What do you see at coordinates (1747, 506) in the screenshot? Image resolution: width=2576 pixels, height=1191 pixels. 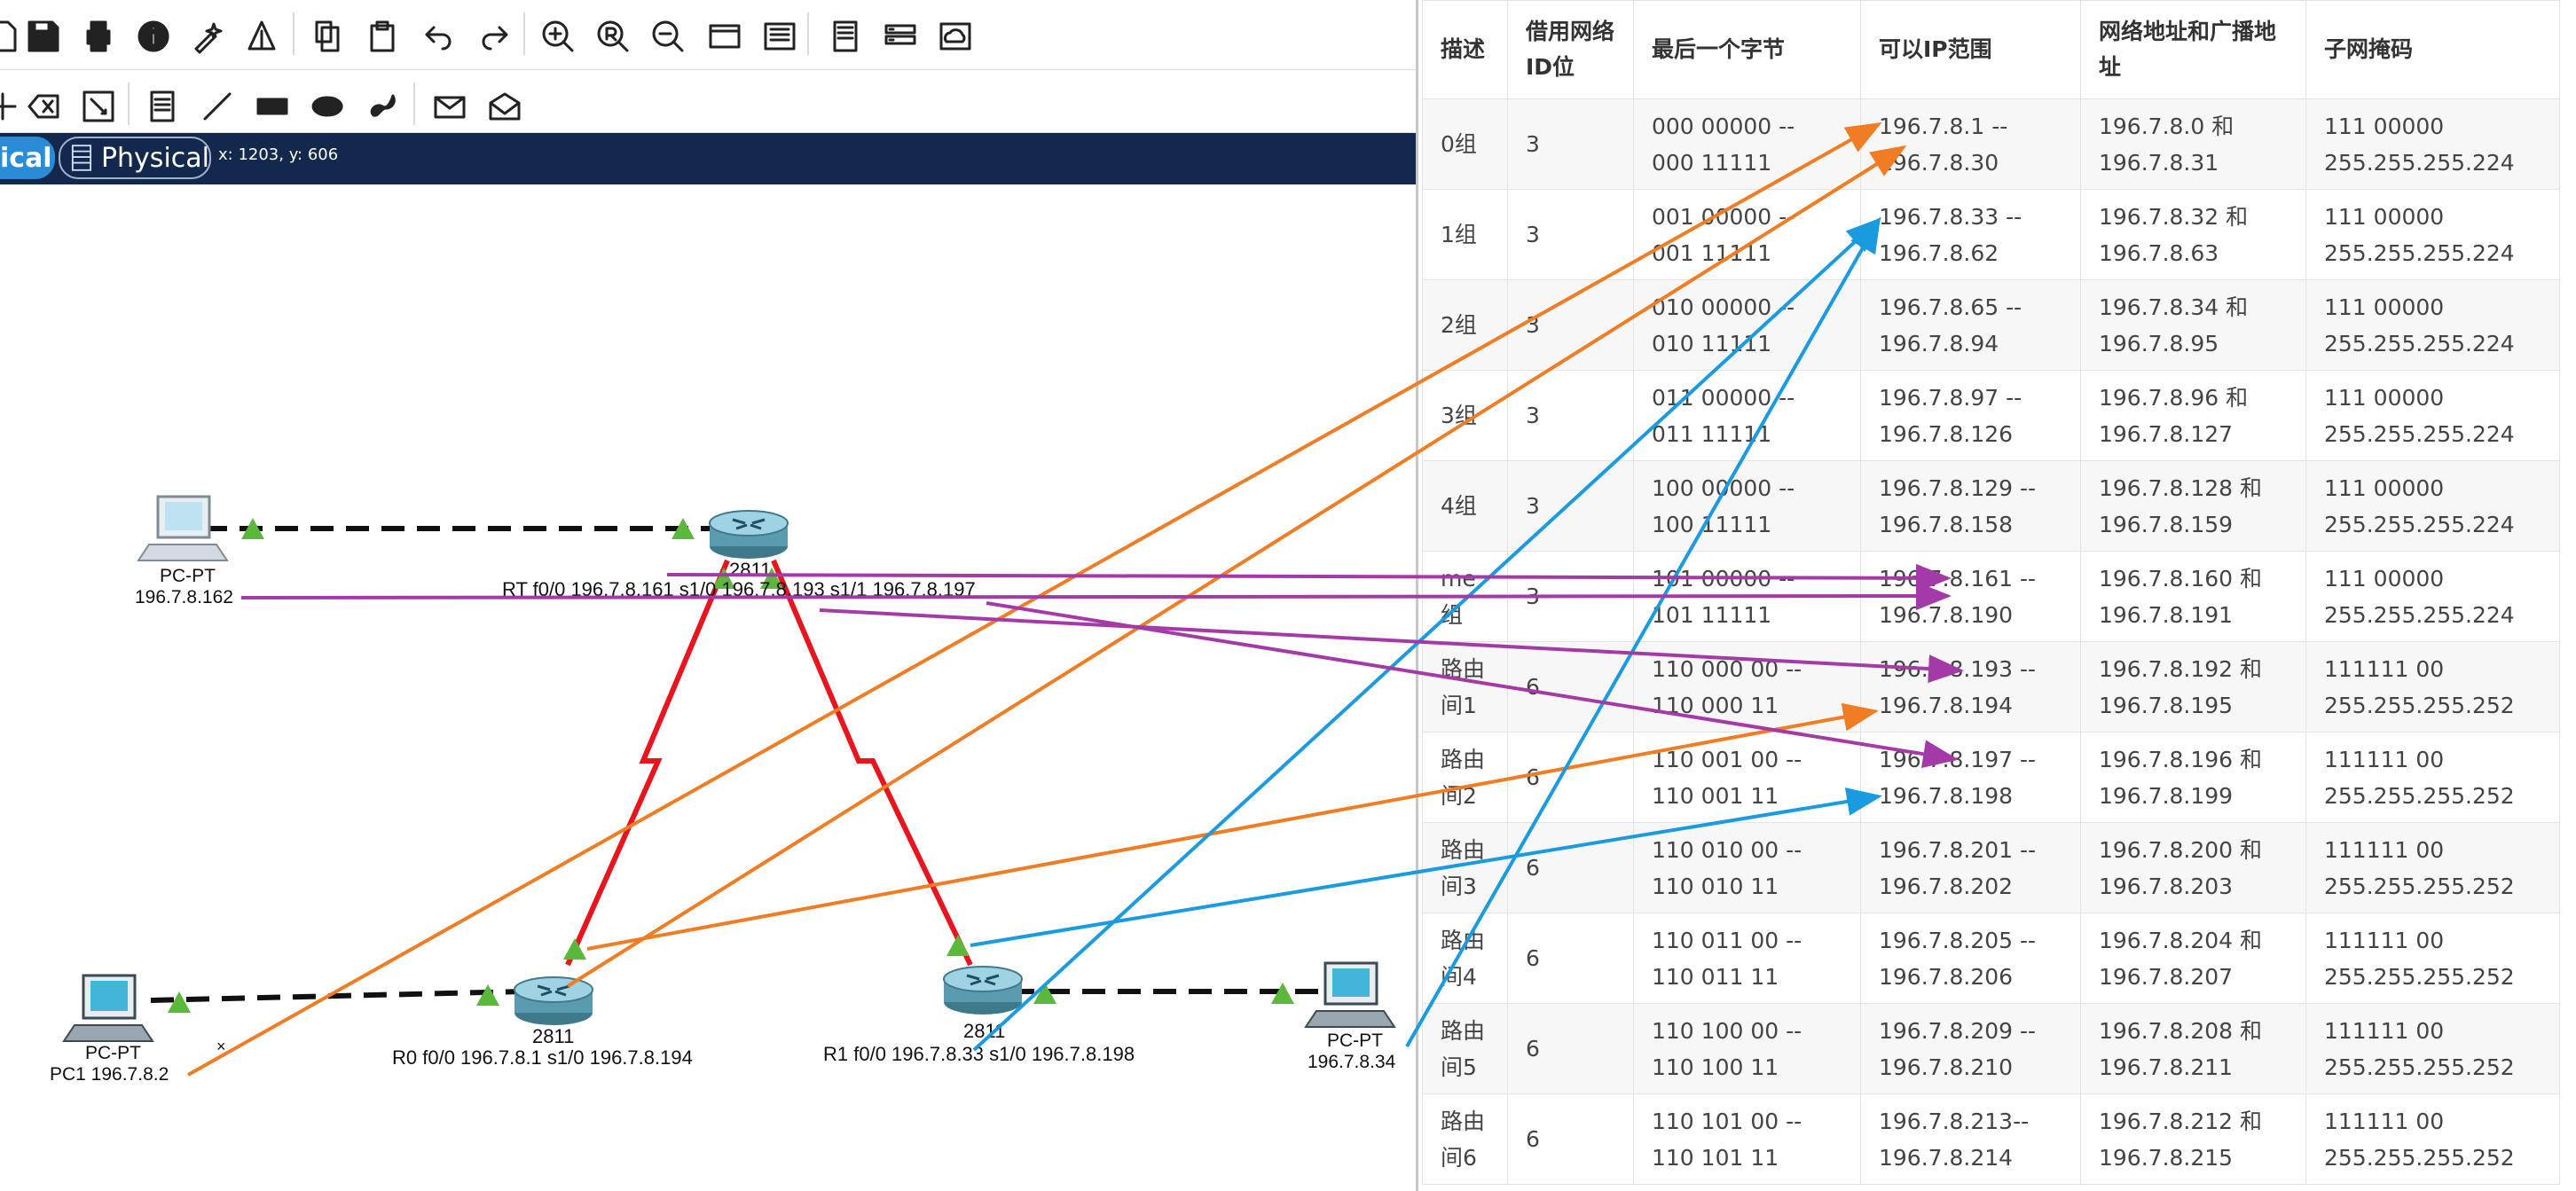 I see `cell-last-byte: 100 00000 -- 100 11111` at bounding box center [1747, 506].